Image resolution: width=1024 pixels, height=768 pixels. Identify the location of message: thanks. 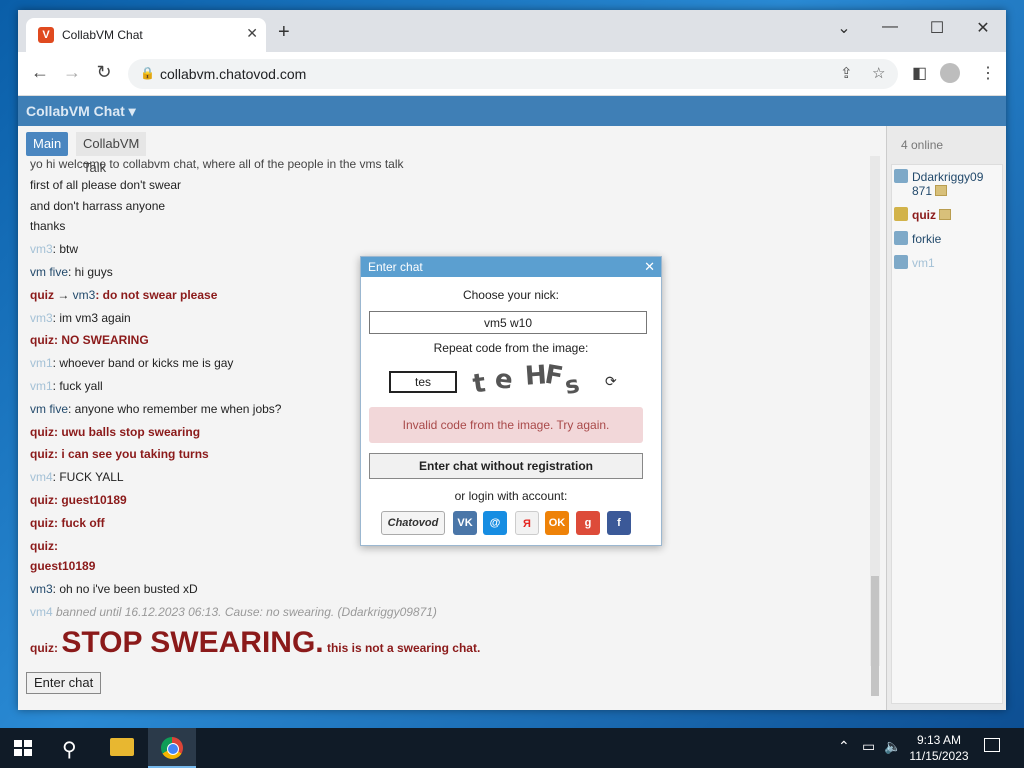
(47, 226).